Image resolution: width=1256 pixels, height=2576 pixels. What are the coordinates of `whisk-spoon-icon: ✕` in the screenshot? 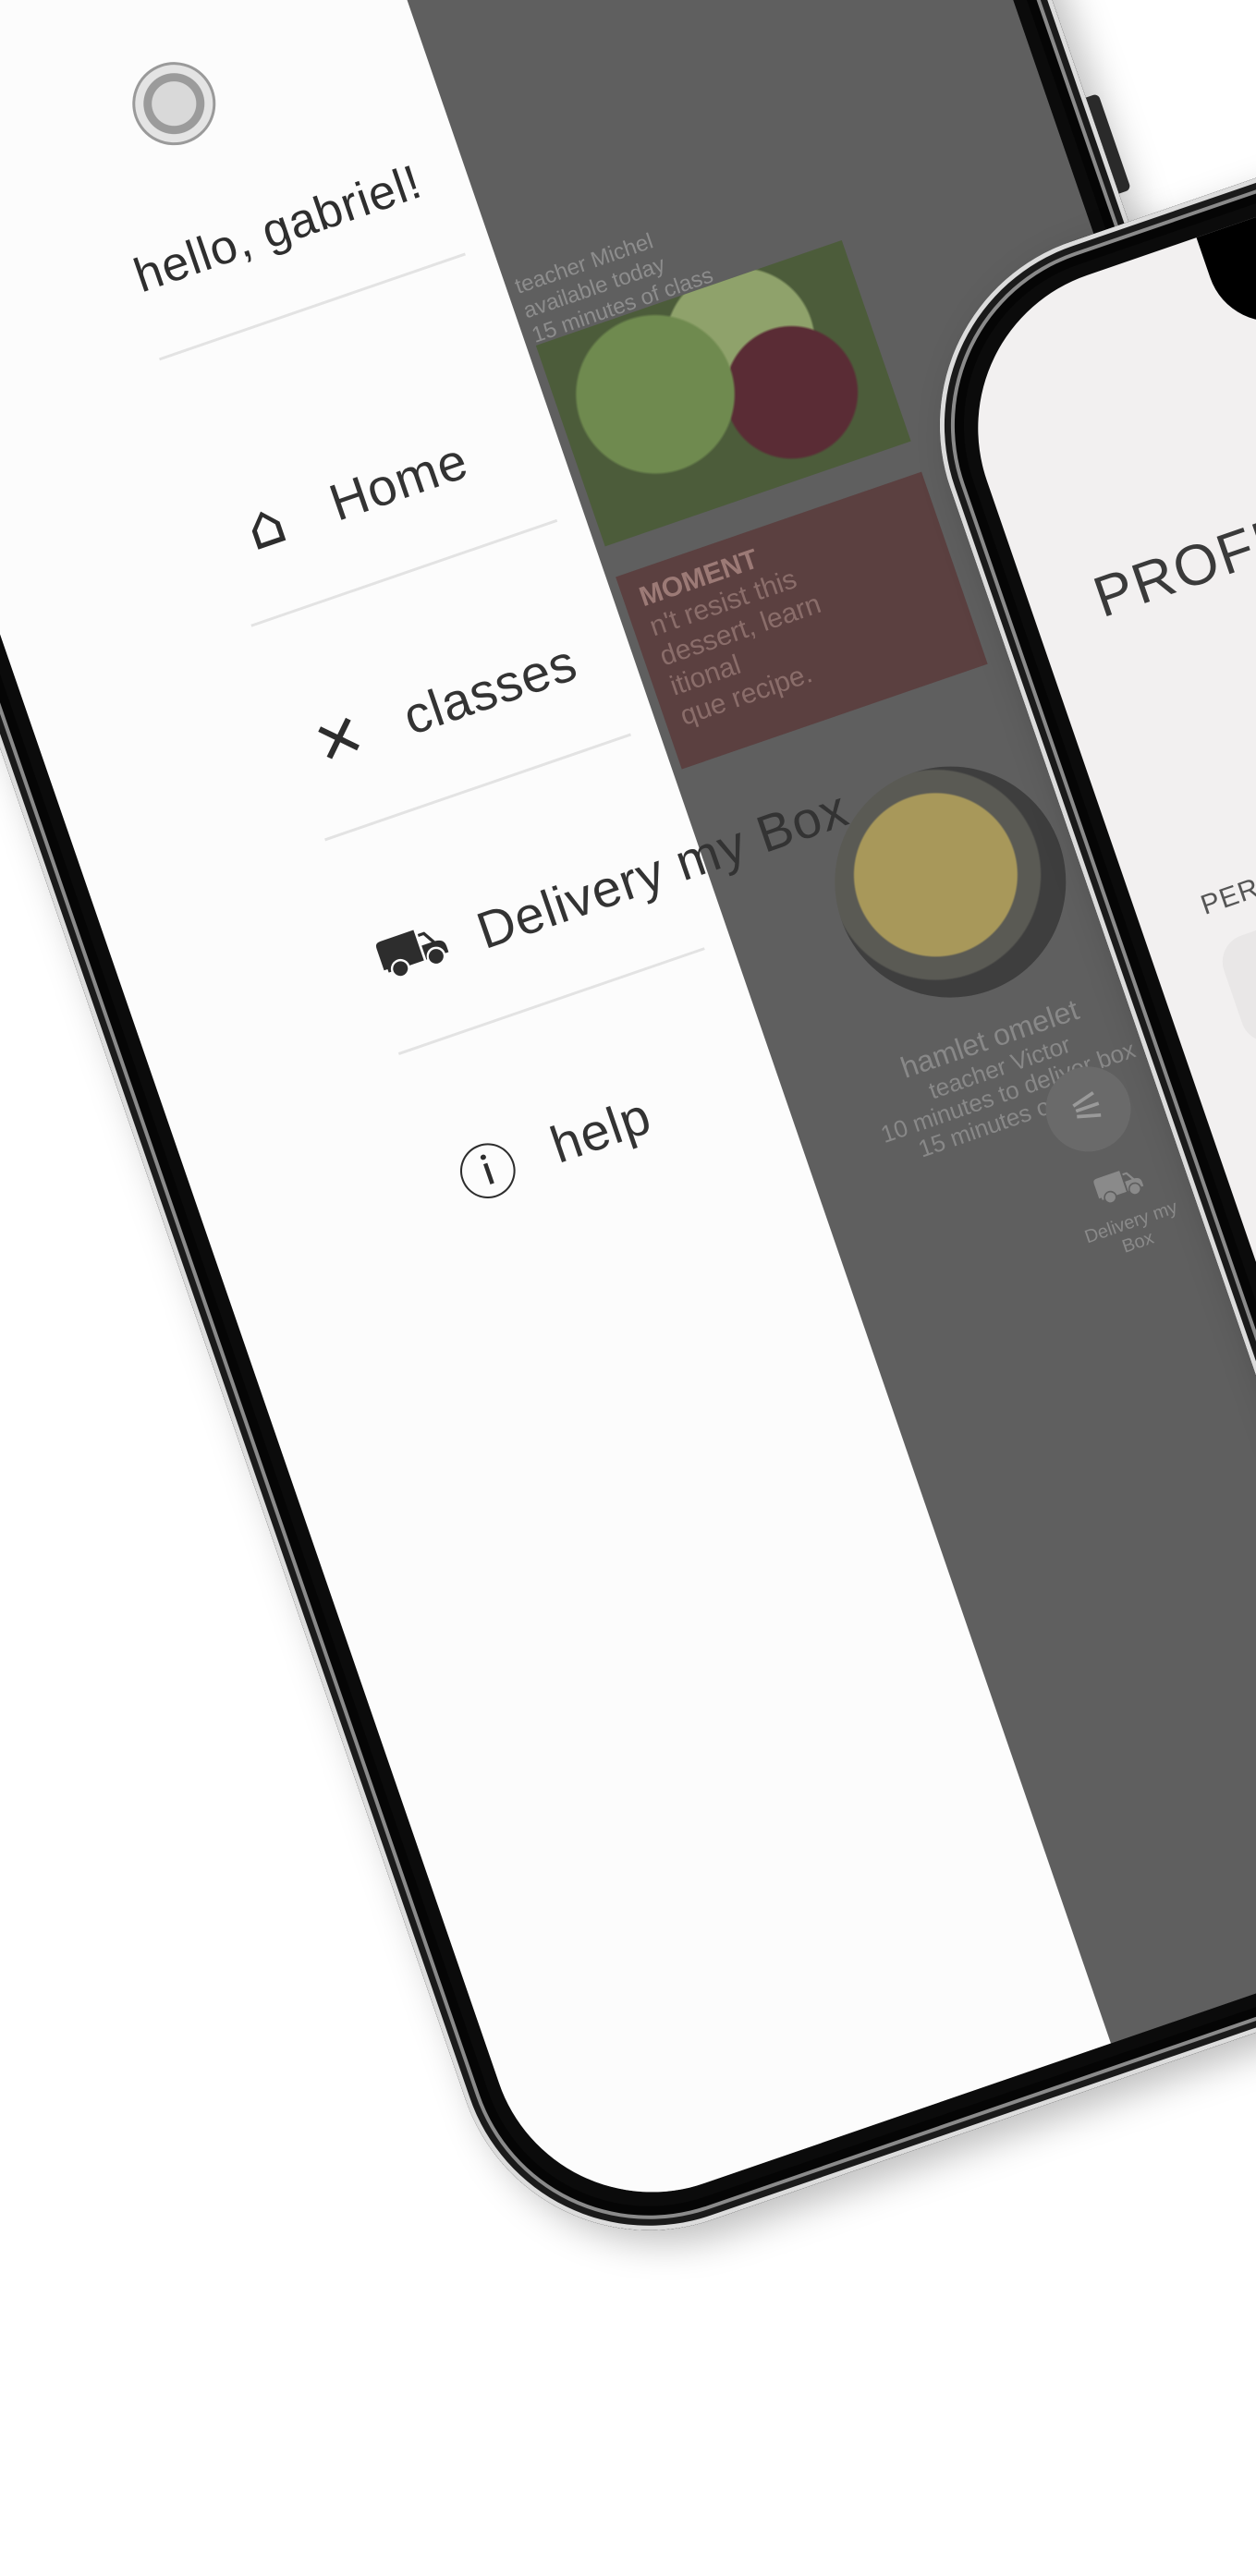 It's located at (340, 740).